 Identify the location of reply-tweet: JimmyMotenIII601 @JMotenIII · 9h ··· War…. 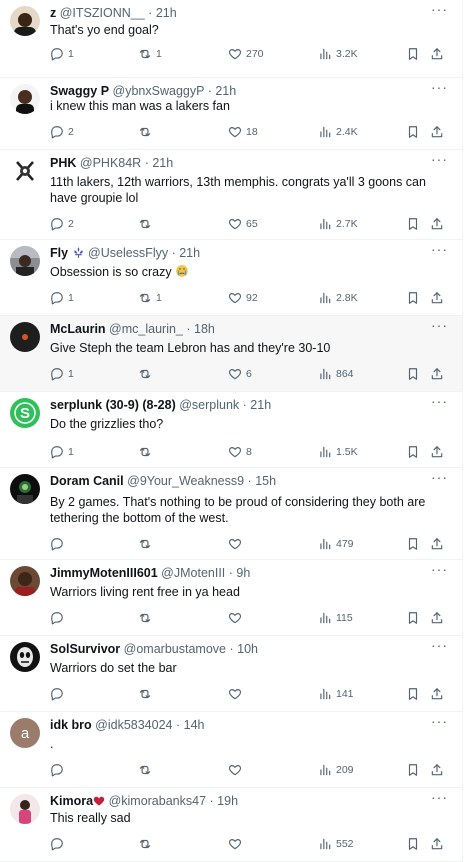
(231, 598).